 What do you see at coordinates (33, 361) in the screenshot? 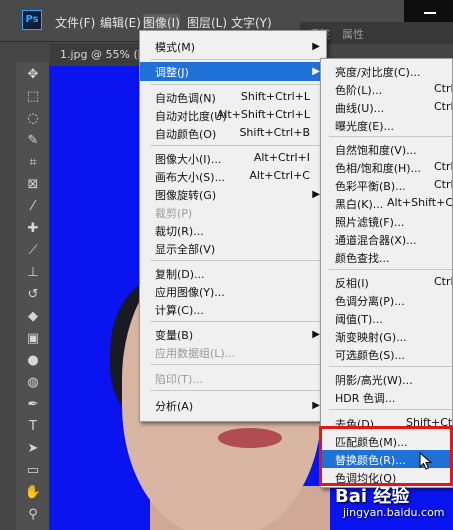
I see `blur-tool-icon: ●` at bounding box center [33, 361].